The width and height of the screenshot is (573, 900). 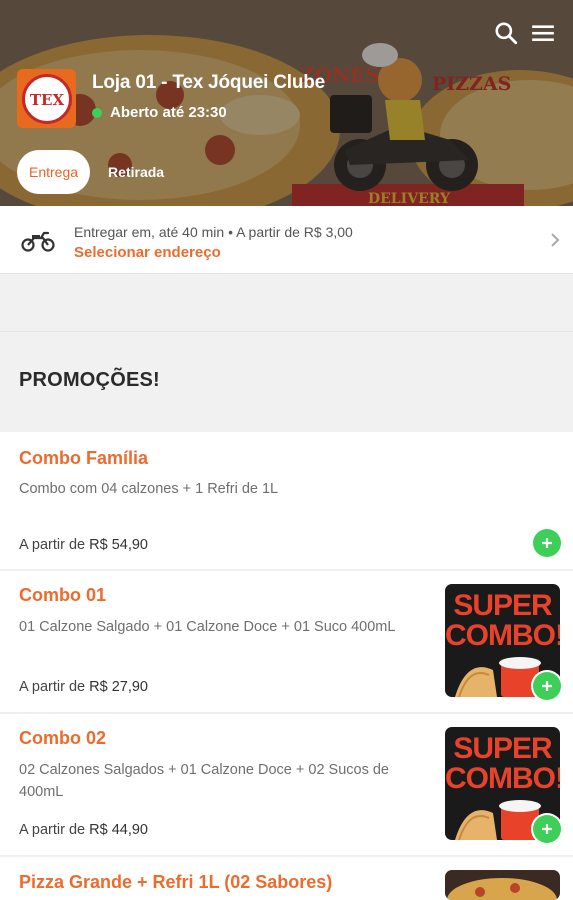 I want to click on product-image, so click(x=502, y=885).